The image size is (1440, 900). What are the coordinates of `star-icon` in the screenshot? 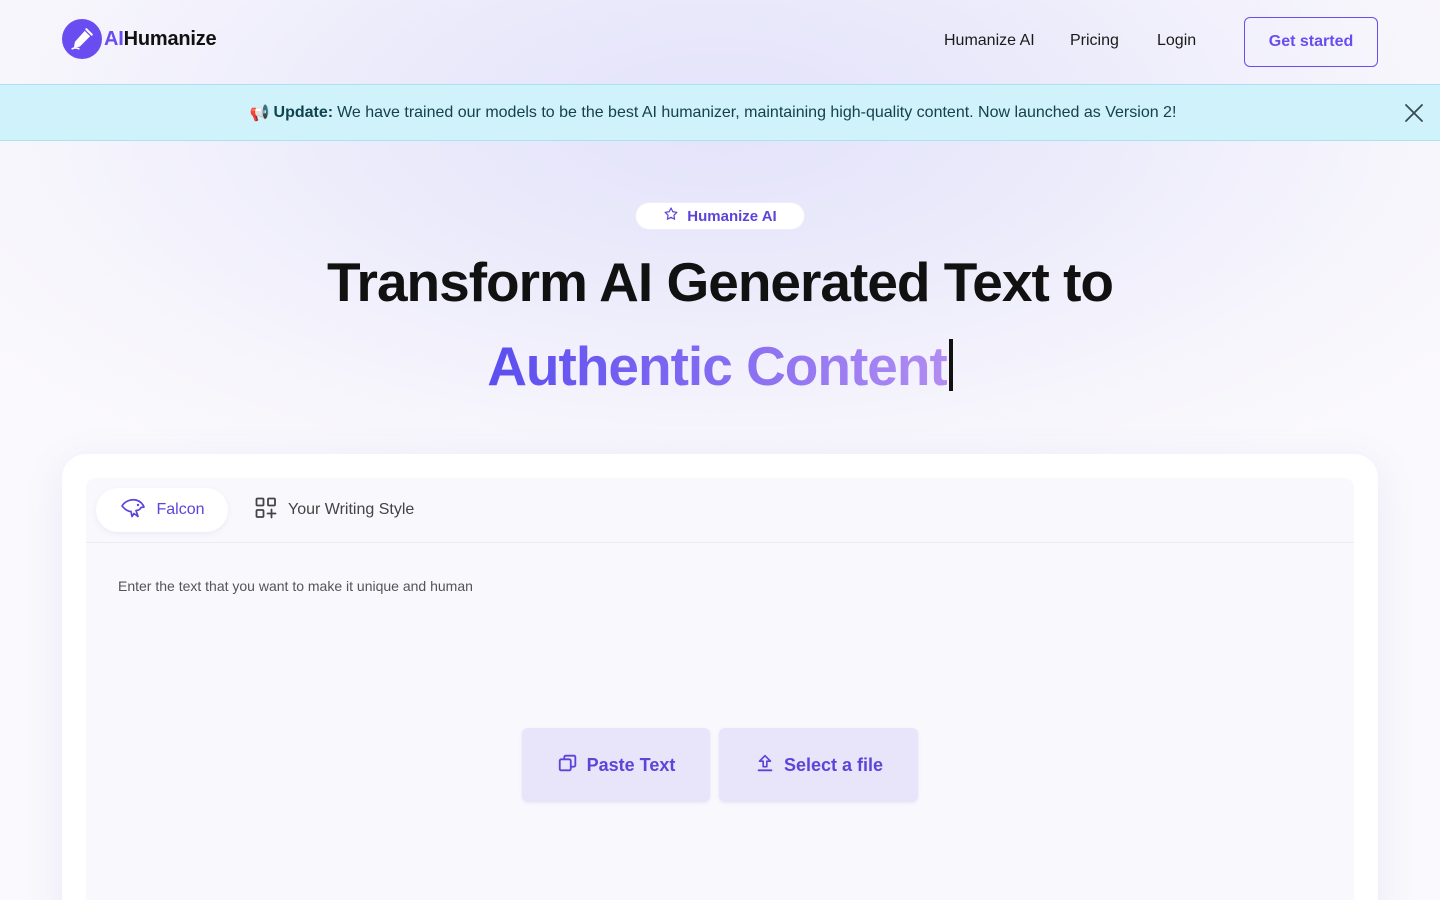 It's located at (671, 216).